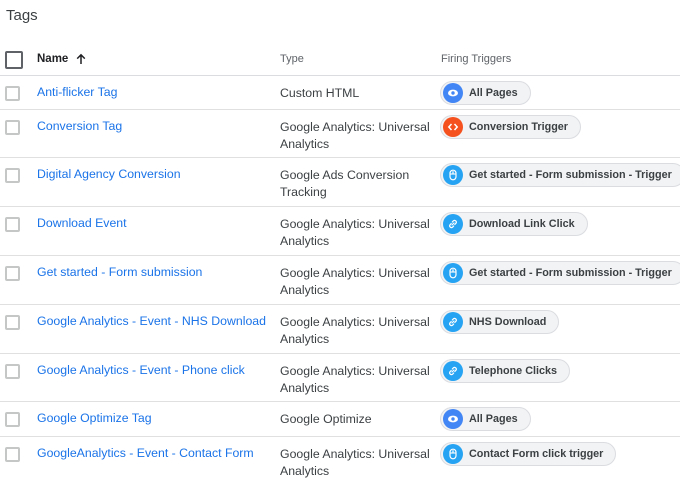 The image size is (680, 484). I want to click on tag-name-link: Google Analytics - Event - NHS Download, so click(151, 321).